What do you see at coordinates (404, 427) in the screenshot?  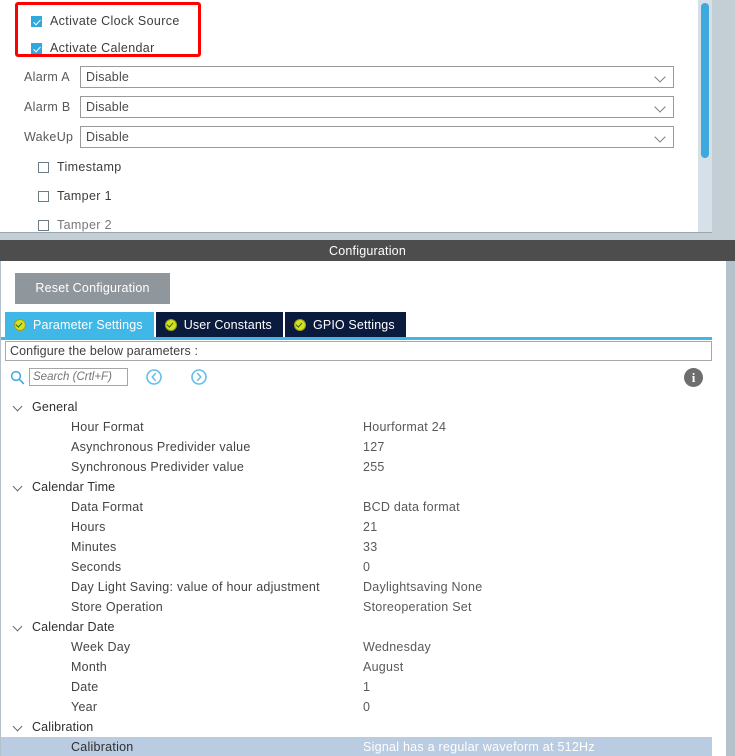 I see `tree-param-value: Hourformat 24` at bounding box center [404, 427].